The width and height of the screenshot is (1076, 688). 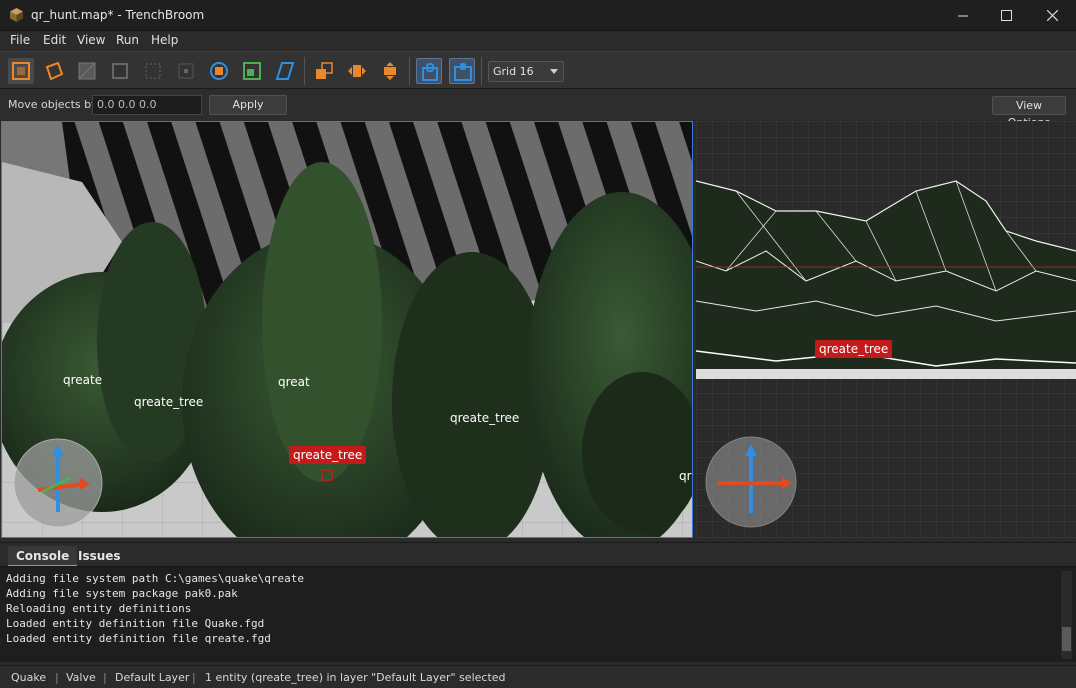 I want to click on status-layer: Default Layer, so click(x=152, y=677).